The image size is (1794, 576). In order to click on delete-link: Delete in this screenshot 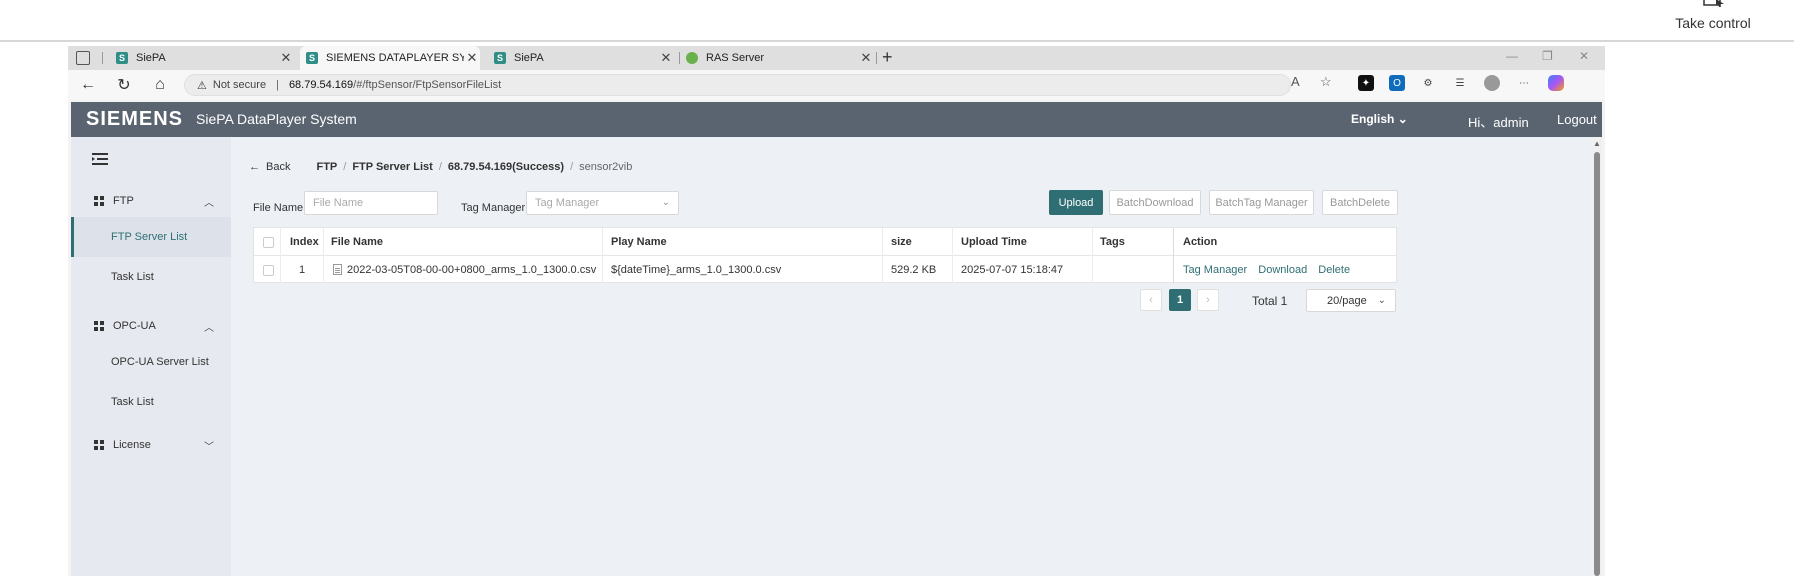, I will do `click(1334, 270)`.